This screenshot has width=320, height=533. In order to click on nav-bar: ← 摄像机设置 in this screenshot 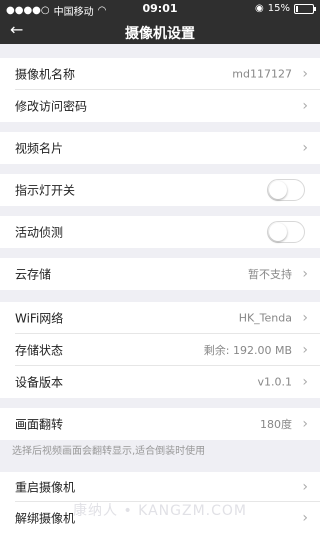, I will do `click(160, 31)`.